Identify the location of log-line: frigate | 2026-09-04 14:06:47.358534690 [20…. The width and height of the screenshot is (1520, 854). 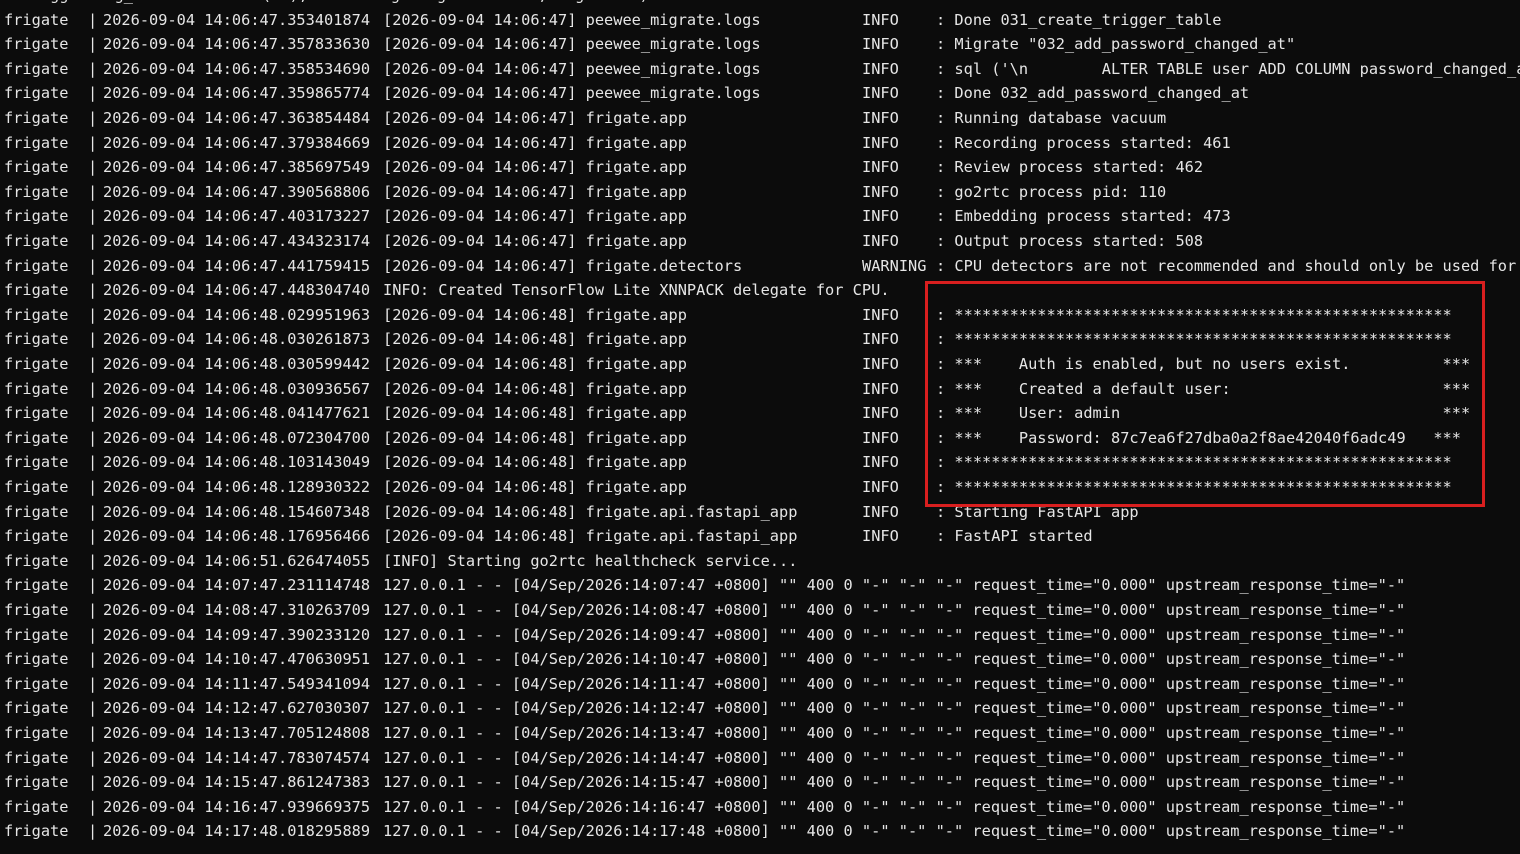
(760, 69).